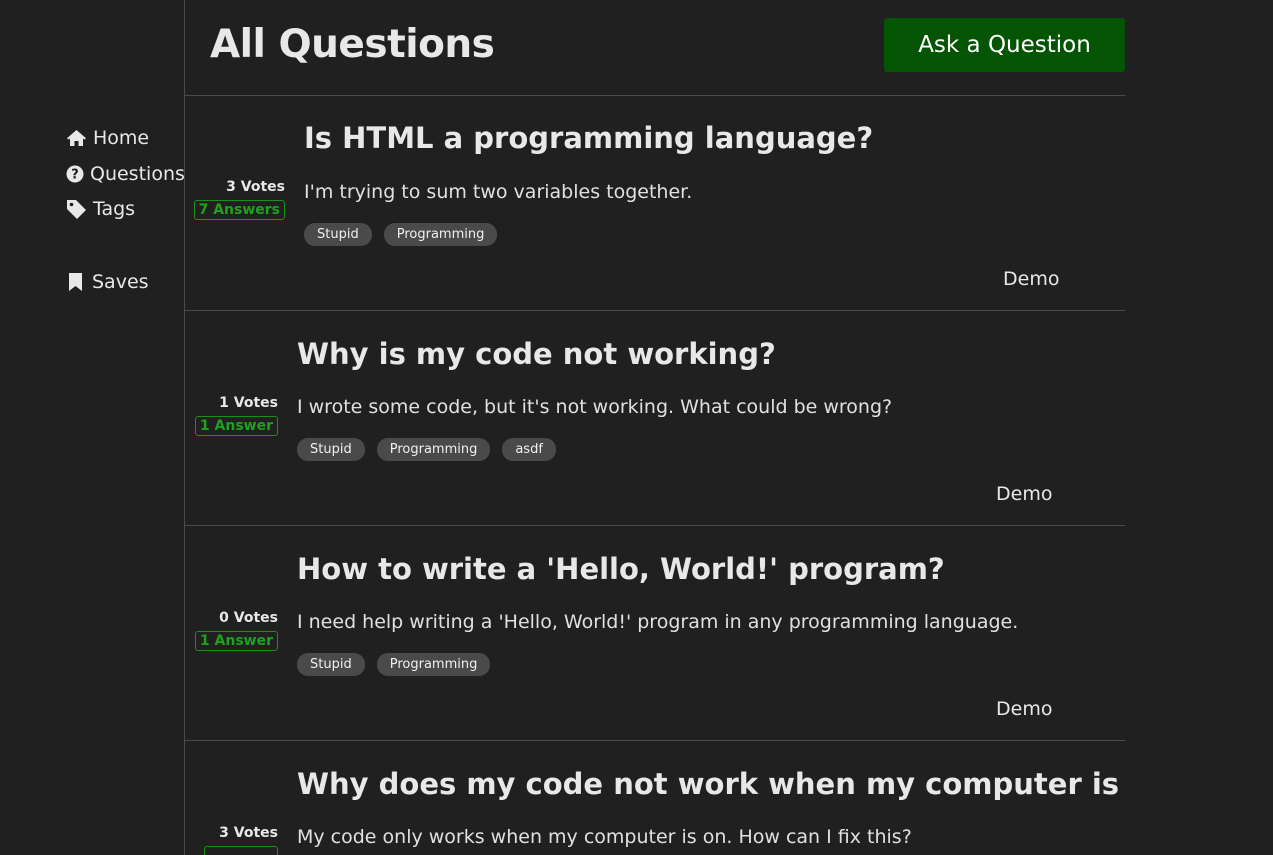 Image resolution: width=1273 pixels, height=855 pixels. What do you see at coordinates (536, 354) in the screenshot?
I see `question-title: Why is my code not working?` at bounding box center [536, 354].